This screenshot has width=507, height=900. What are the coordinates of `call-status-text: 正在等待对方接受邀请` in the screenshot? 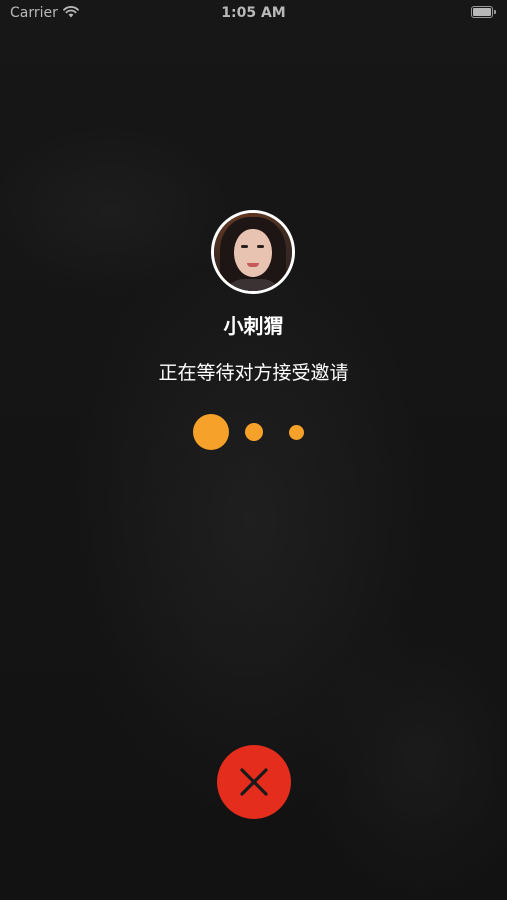 It's located at (253, 373).